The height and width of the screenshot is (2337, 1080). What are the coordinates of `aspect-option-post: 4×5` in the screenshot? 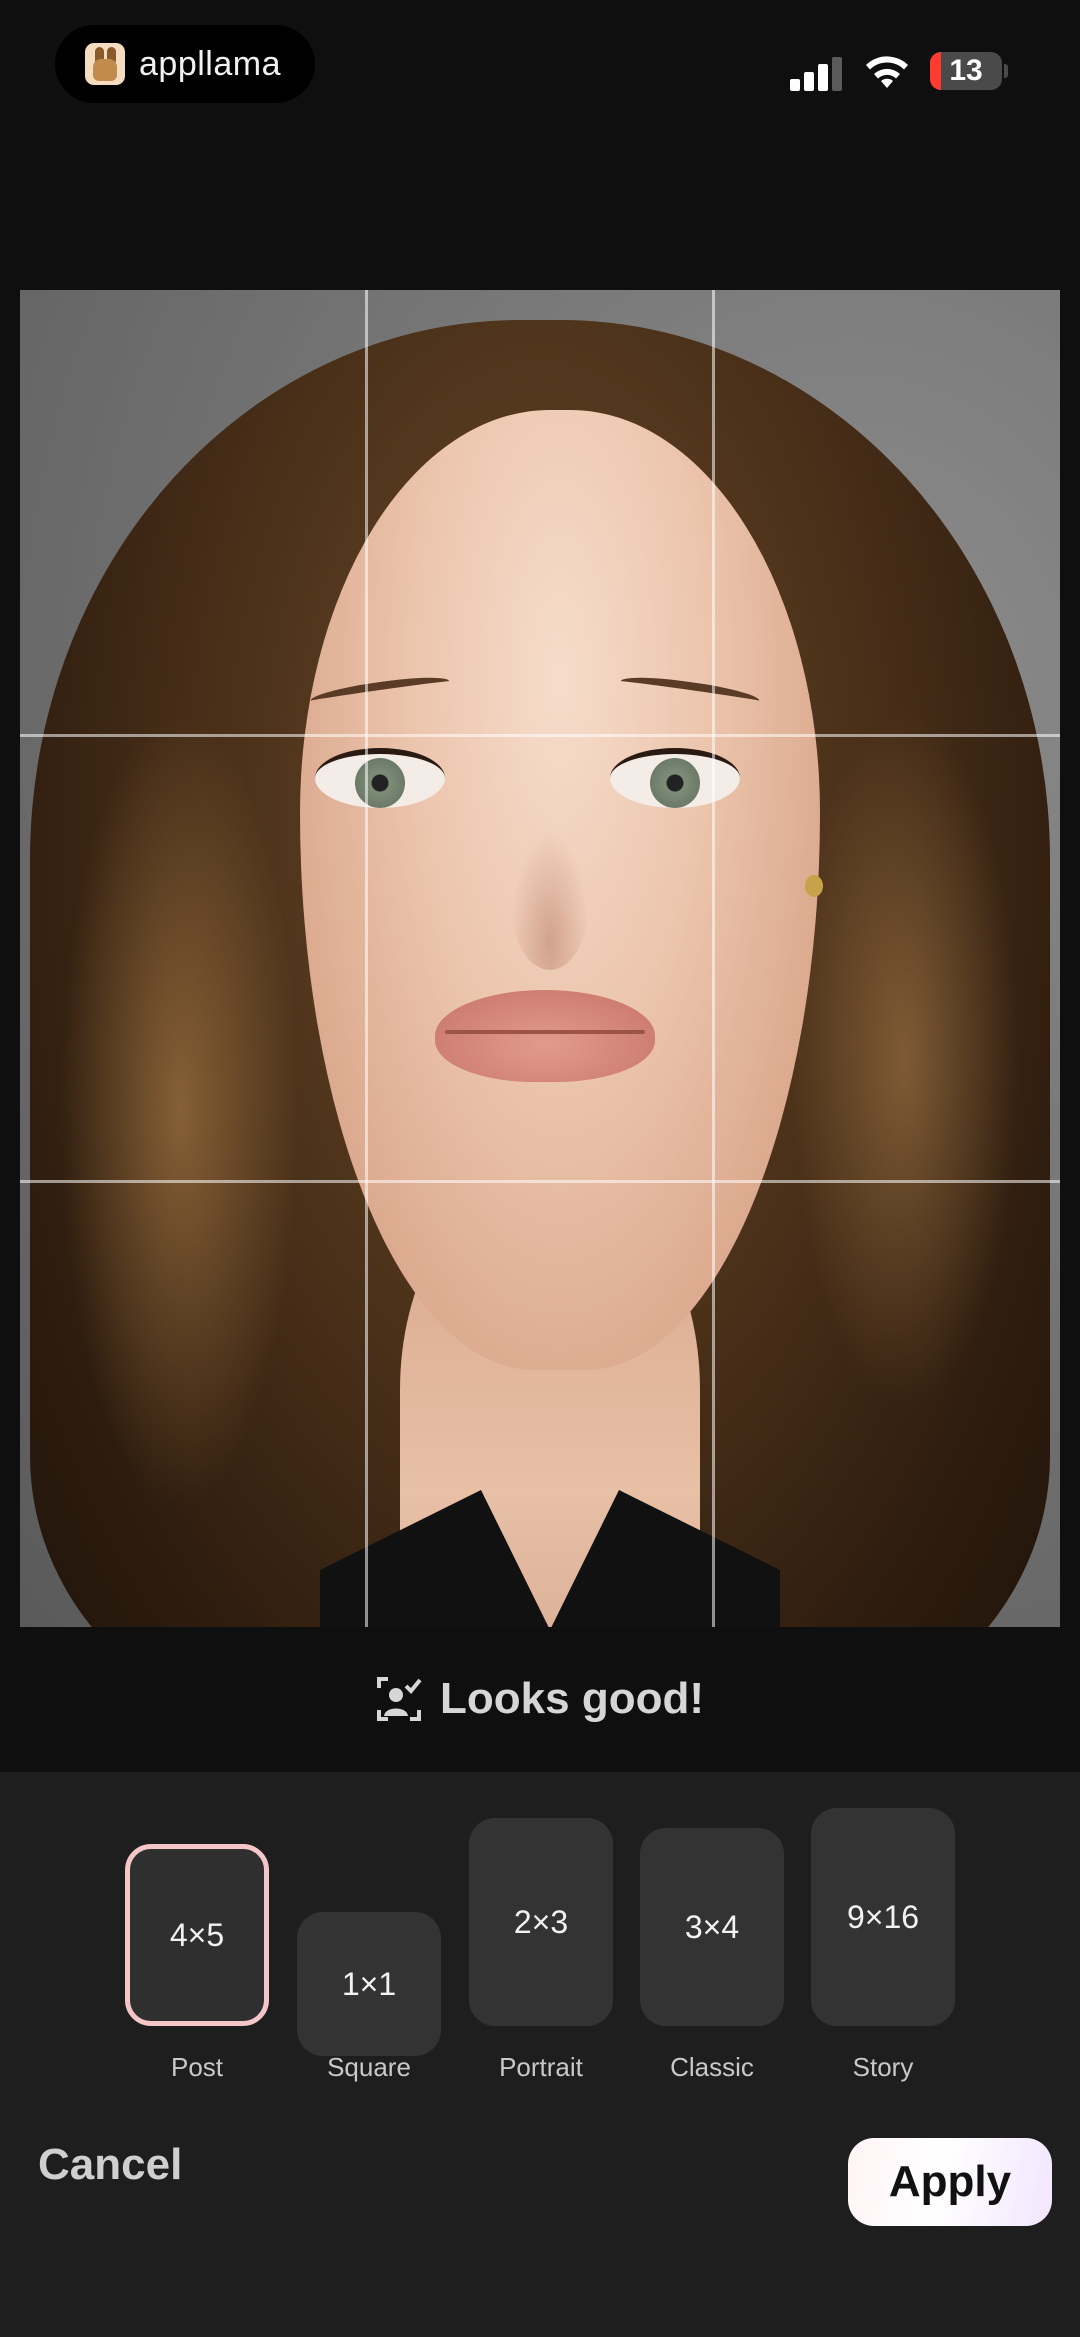 It's located at (197, 1935).